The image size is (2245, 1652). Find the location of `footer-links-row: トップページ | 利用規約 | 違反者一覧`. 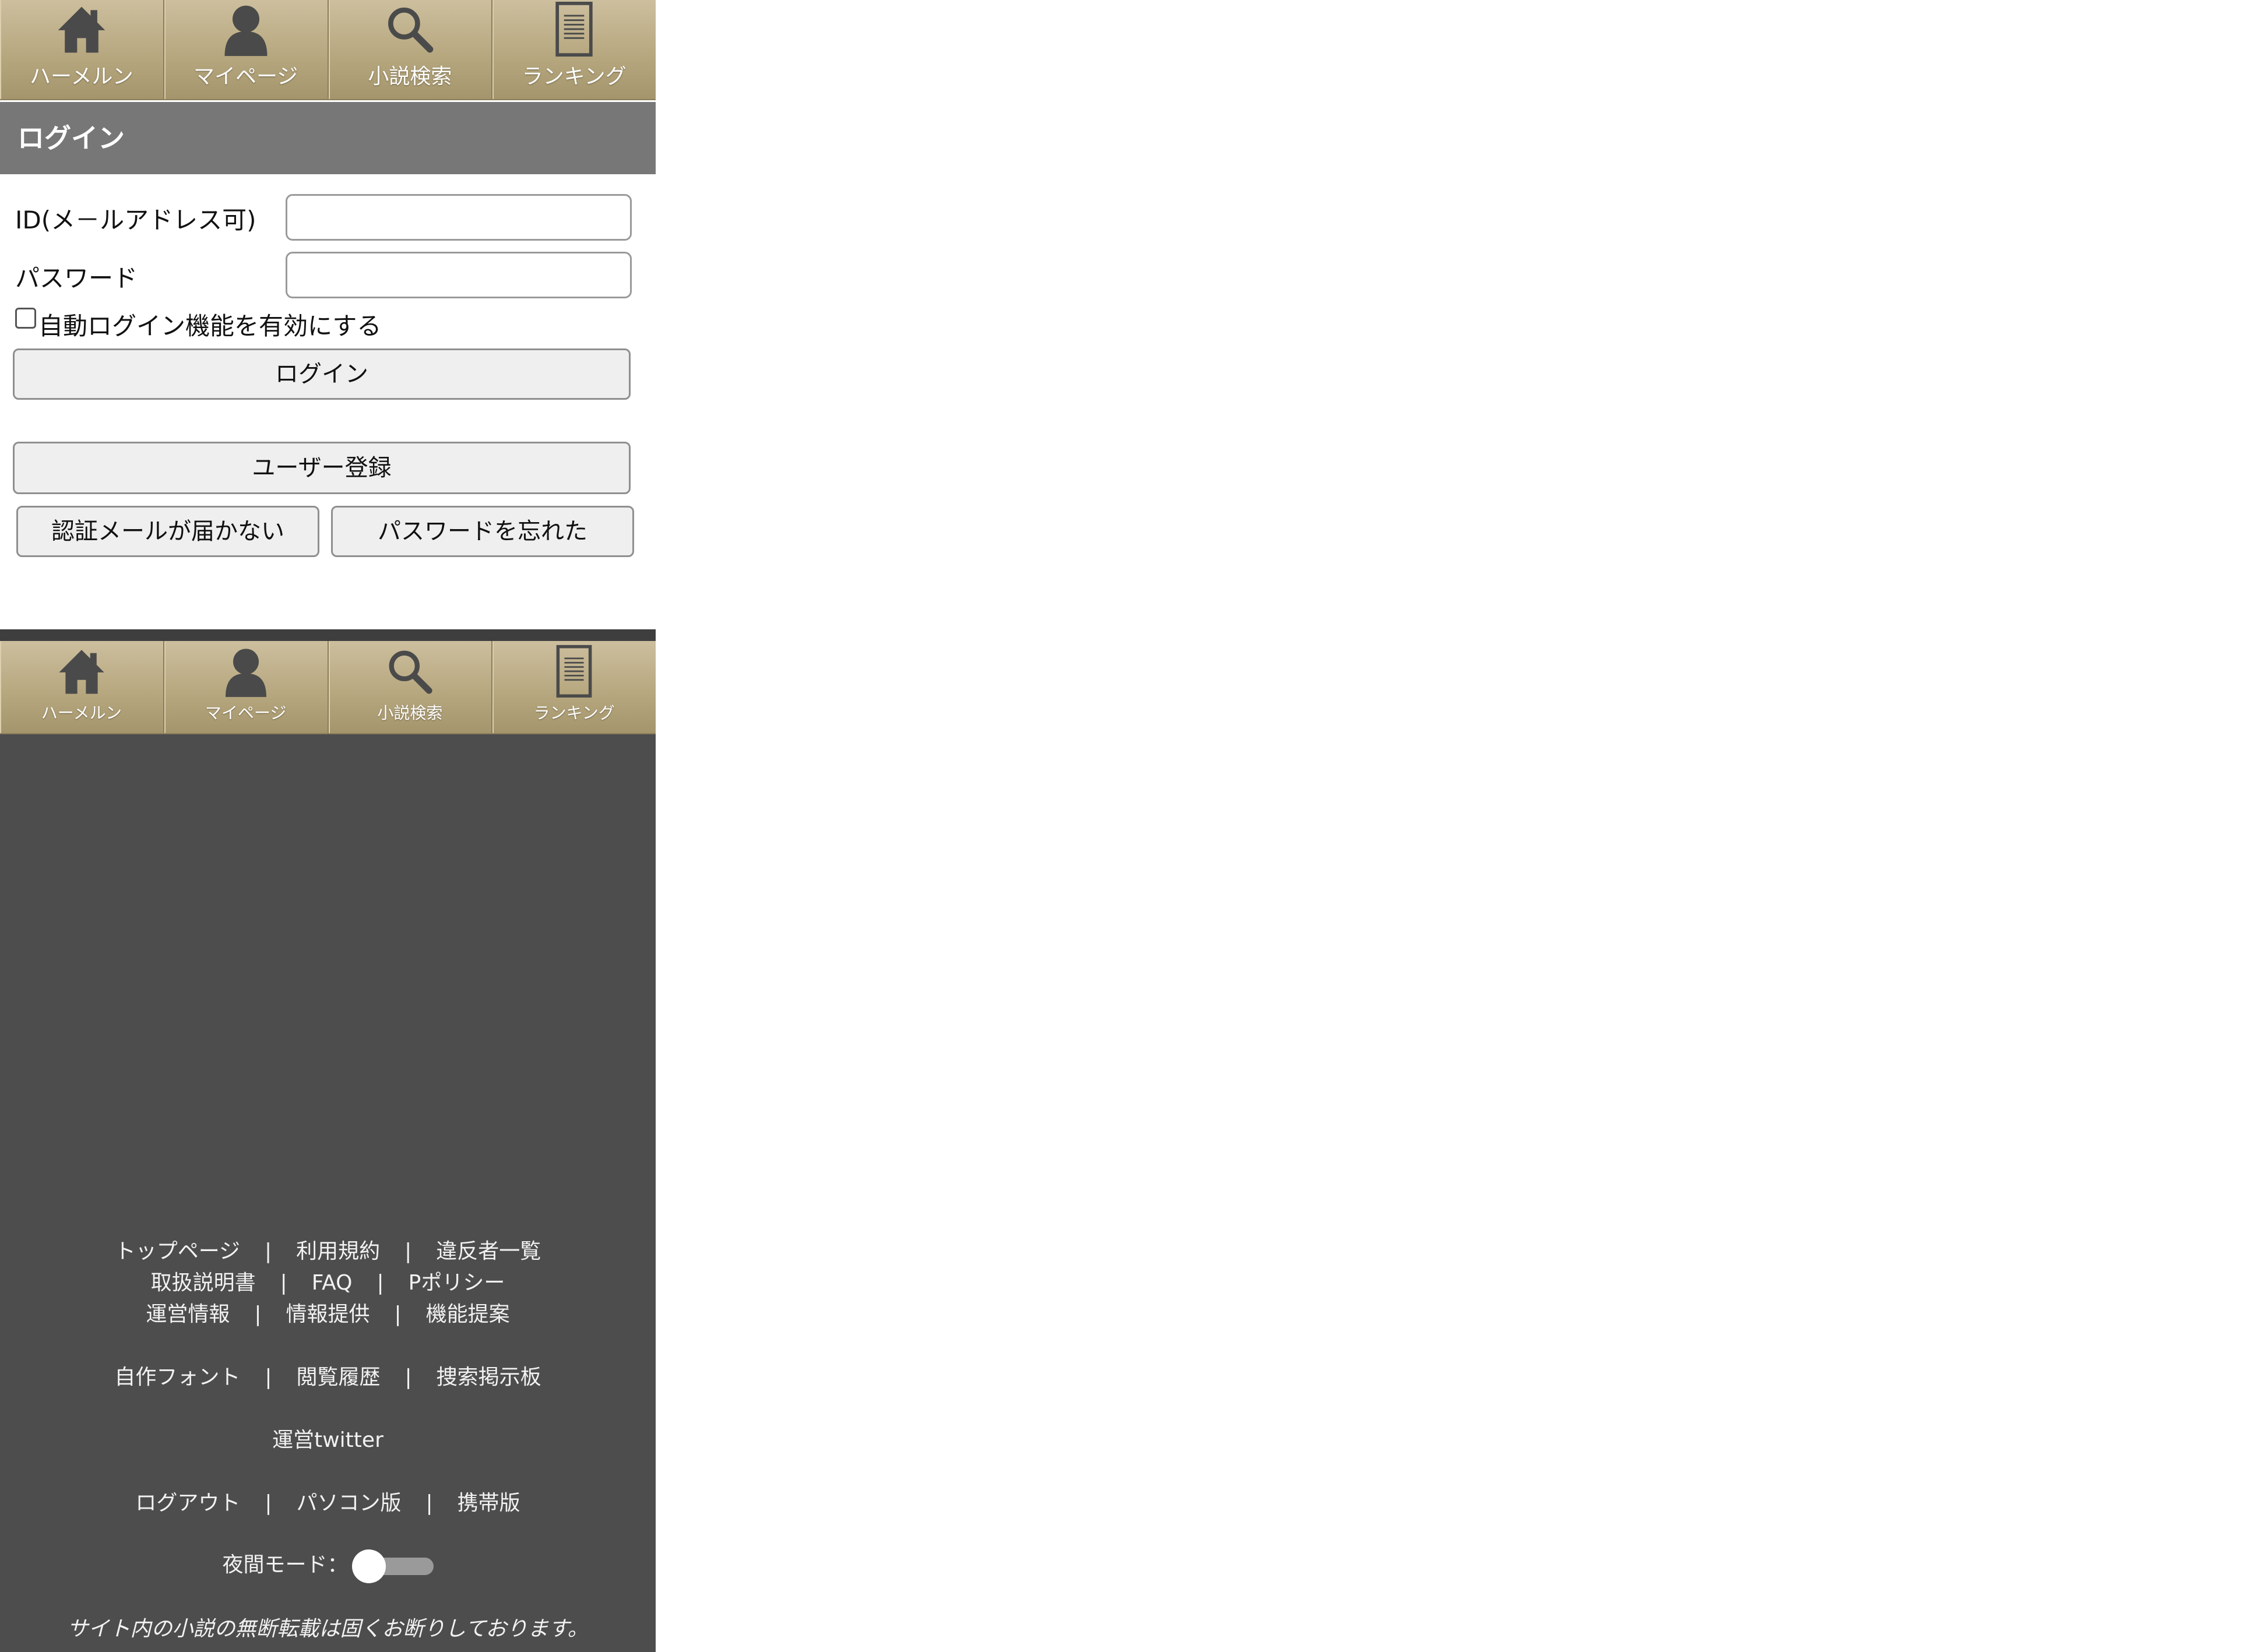

footer-links-row: トップページ | 利用規約 | 違反者一覧 is located at coordinates (328, 1249).